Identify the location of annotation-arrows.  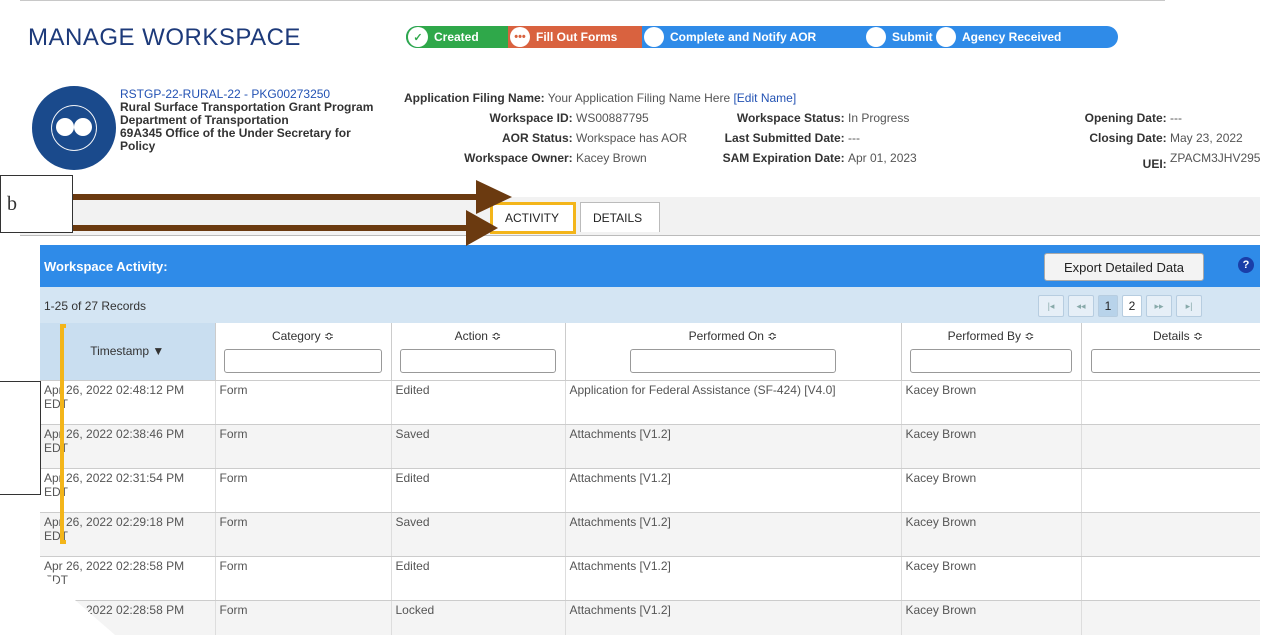
(292, 213).